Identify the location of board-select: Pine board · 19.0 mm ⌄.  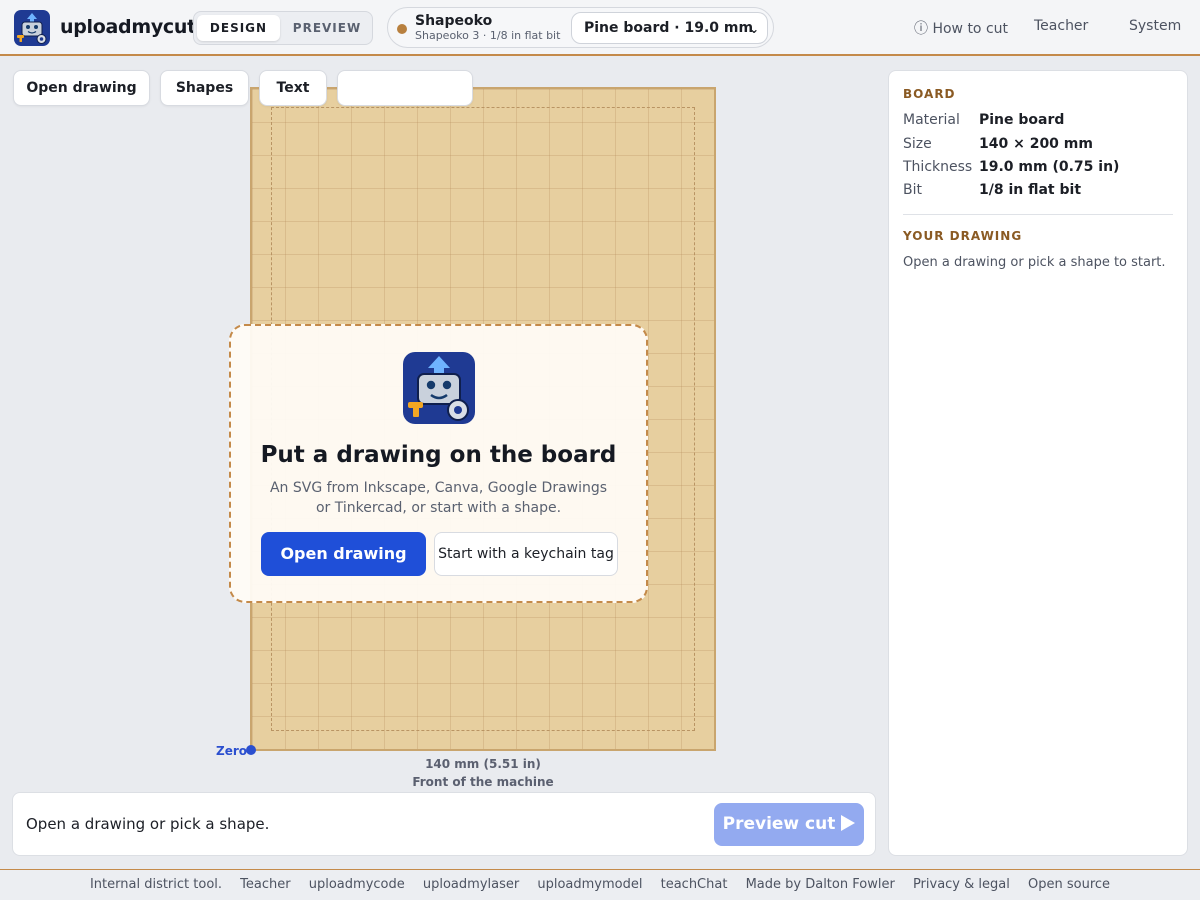
(669, 28).